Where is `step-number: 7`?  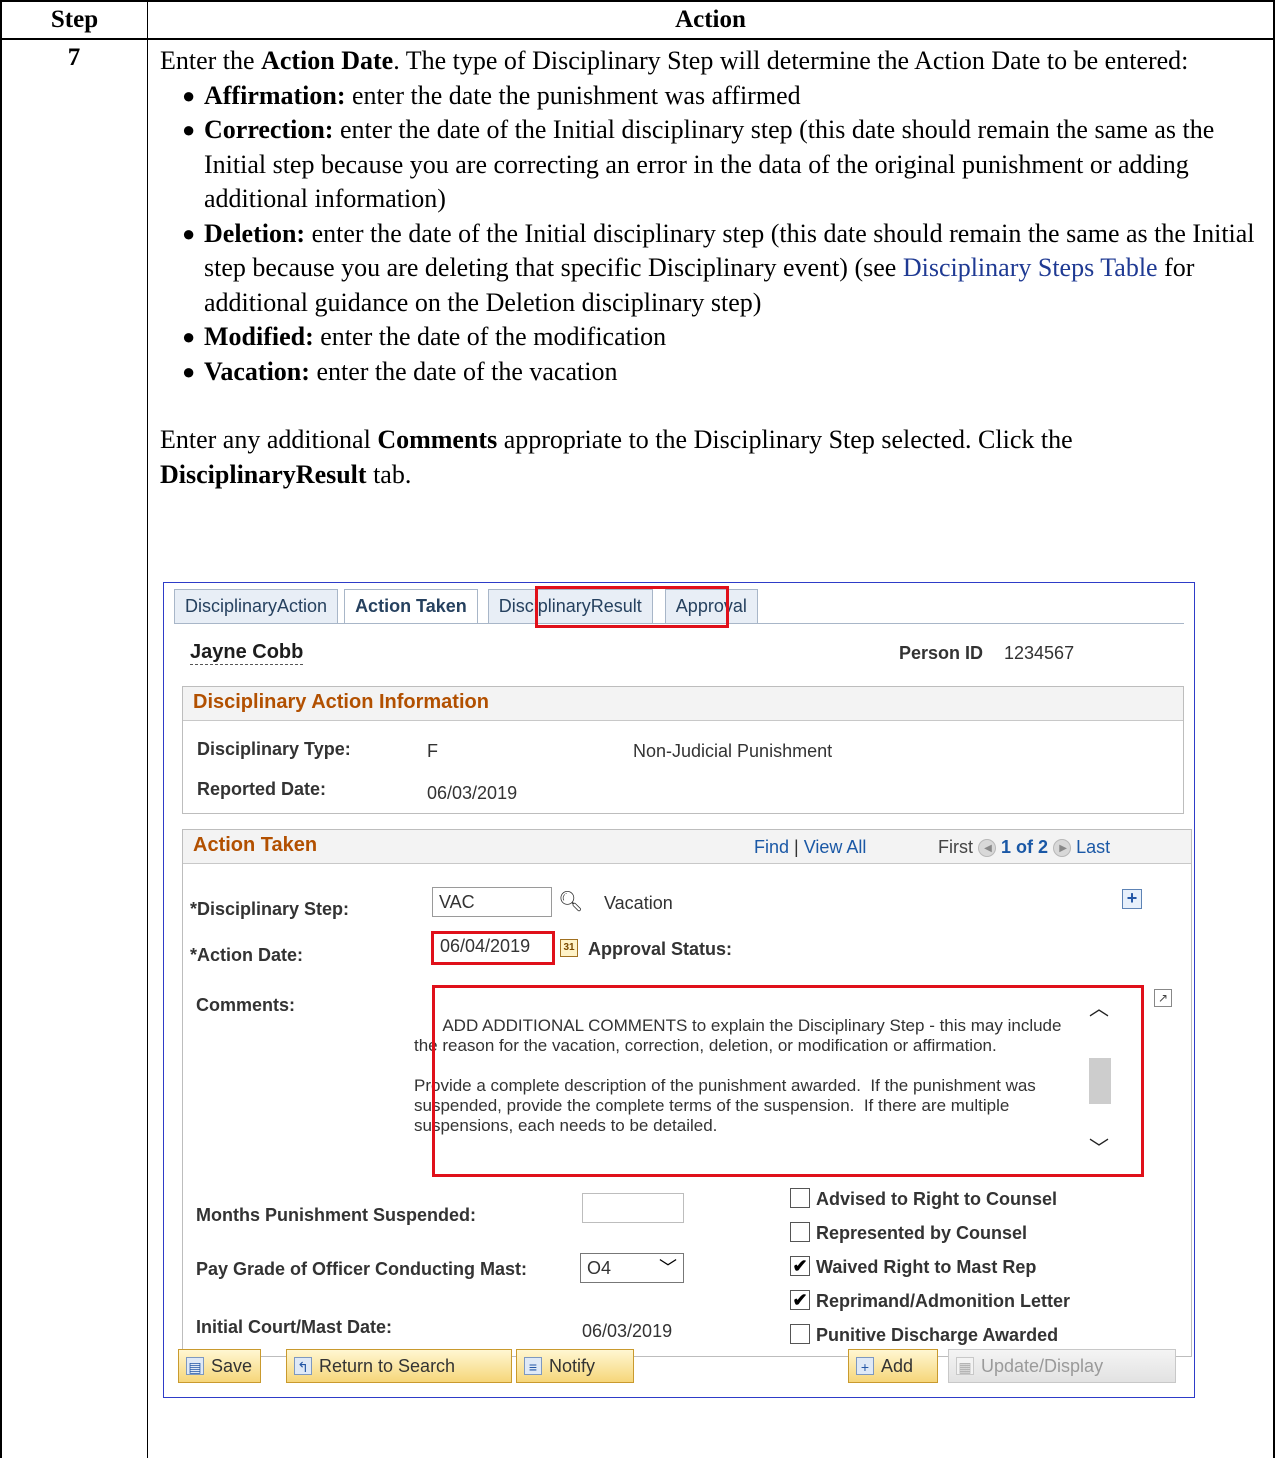
step-number: 7 is located at coordinates (74, 57).